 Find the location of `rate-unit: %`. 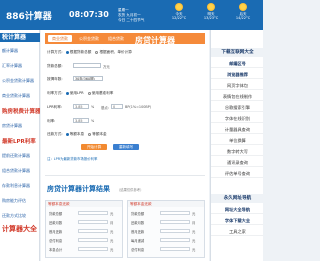

rate-unit: % is located at coordinates (93, 121).